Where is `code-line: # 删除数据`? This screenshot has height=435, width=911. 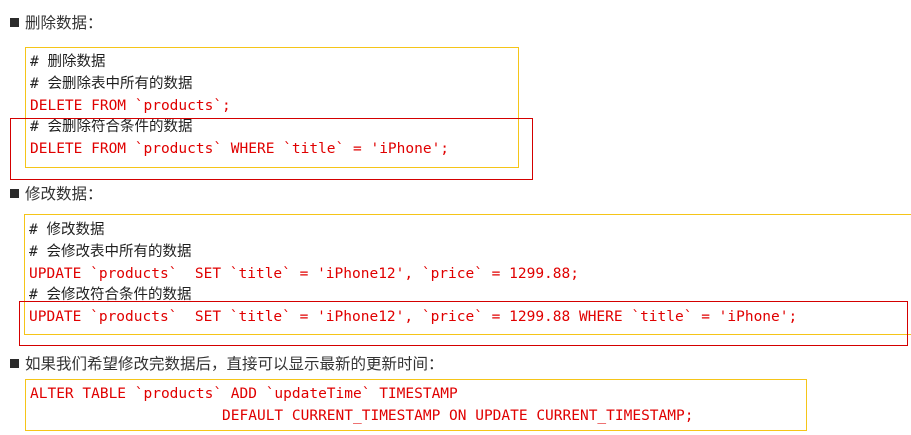
code-line: # 删除数据 is located at coordinates (68, 62).